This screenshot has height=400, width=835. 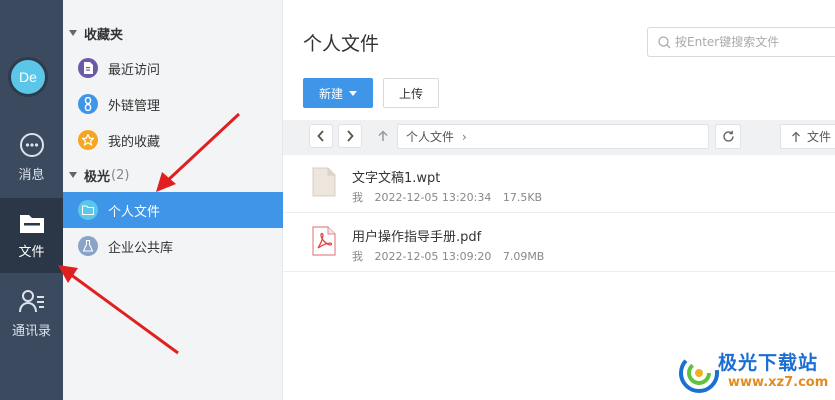 What do you see at coordinates (664, 41) in the screenshot?
I see `search-icon` at bounding box center [664, 41].